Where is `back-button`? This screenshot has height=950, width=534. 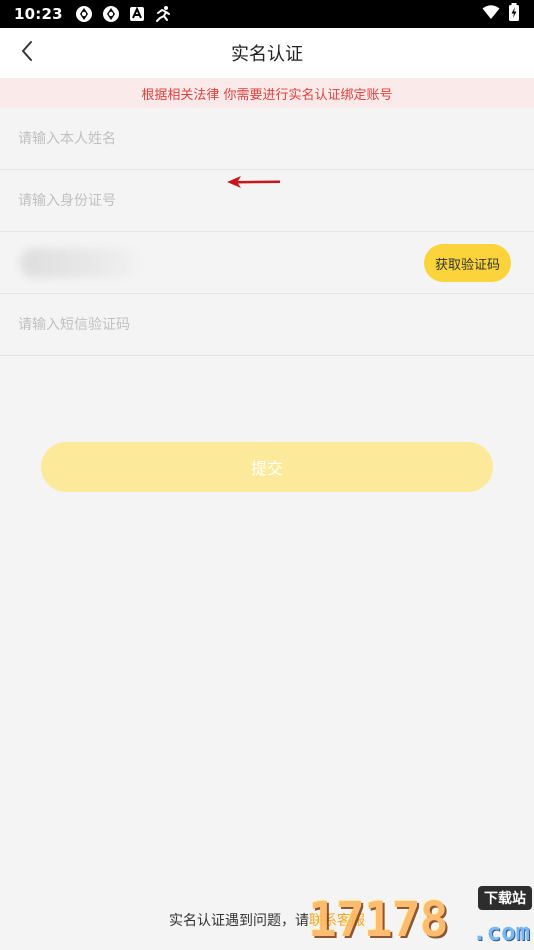
back-button is located at coordinates (27, 53).